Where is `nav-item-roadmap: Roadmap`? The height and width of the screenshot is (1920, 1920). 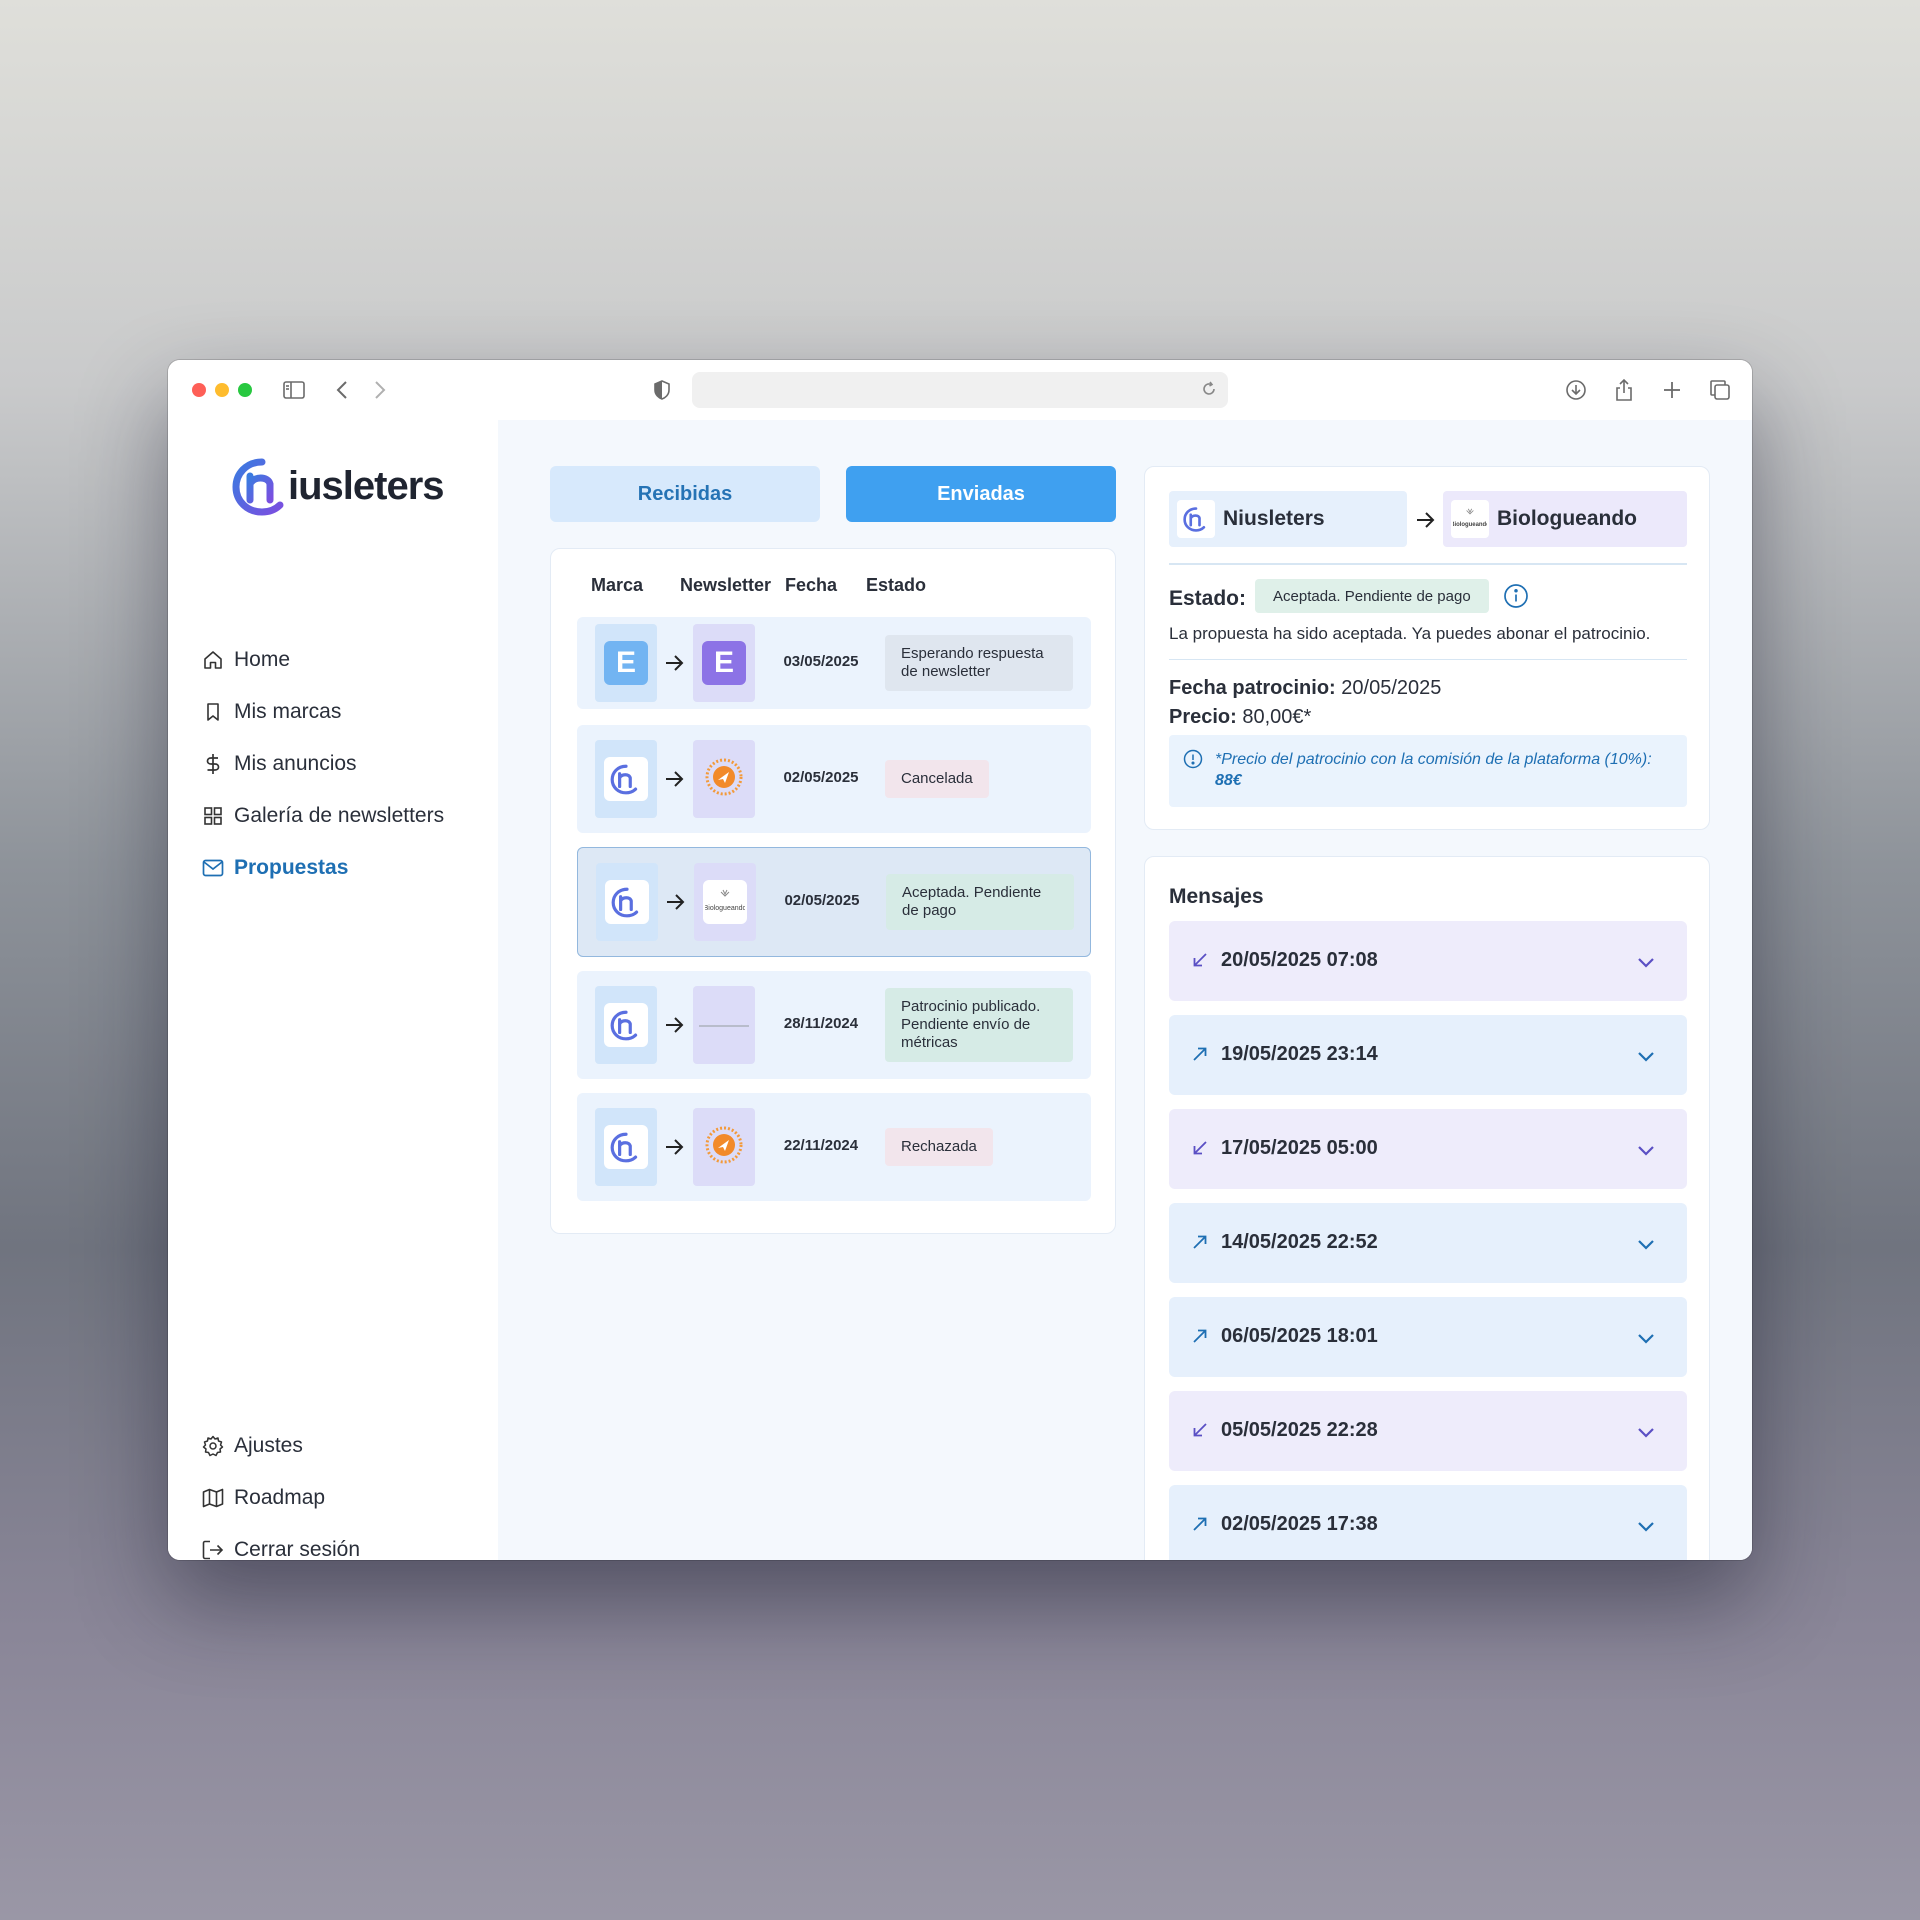 nav-item-roadmap: Roadmap is located at coordinates (347, 1498).